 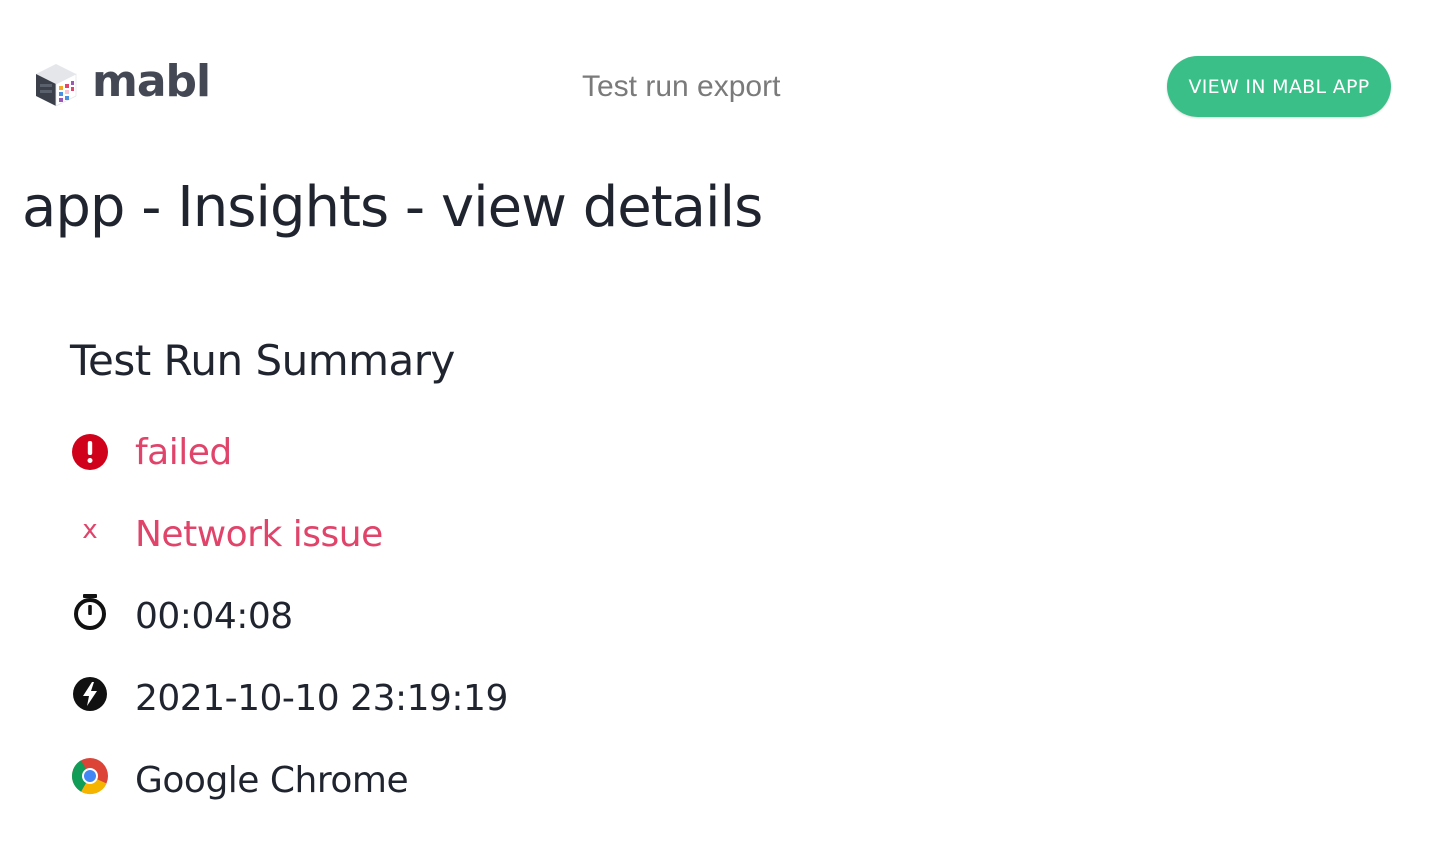 What do you see at coordinates (262, 360) in the screenshot?
I see `summary-heading: Test Run Summary` at bounding box center [262, 360].